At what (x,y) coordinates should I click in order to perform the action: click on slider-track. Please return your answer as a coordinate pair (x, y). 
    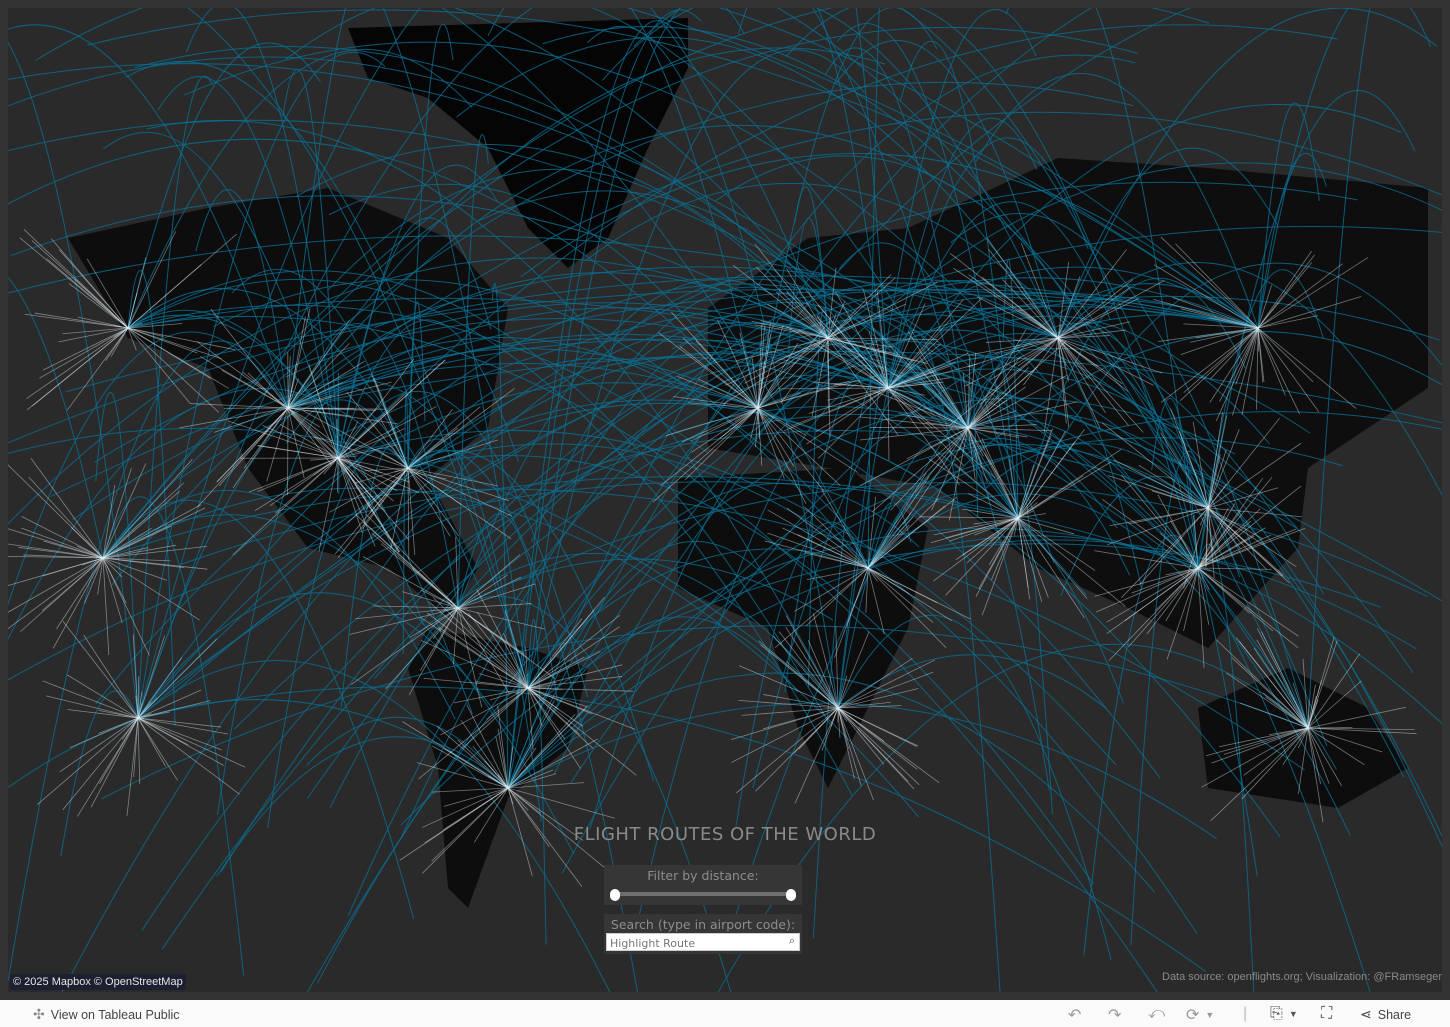
    Looking at the image, I should click on (703, 894).